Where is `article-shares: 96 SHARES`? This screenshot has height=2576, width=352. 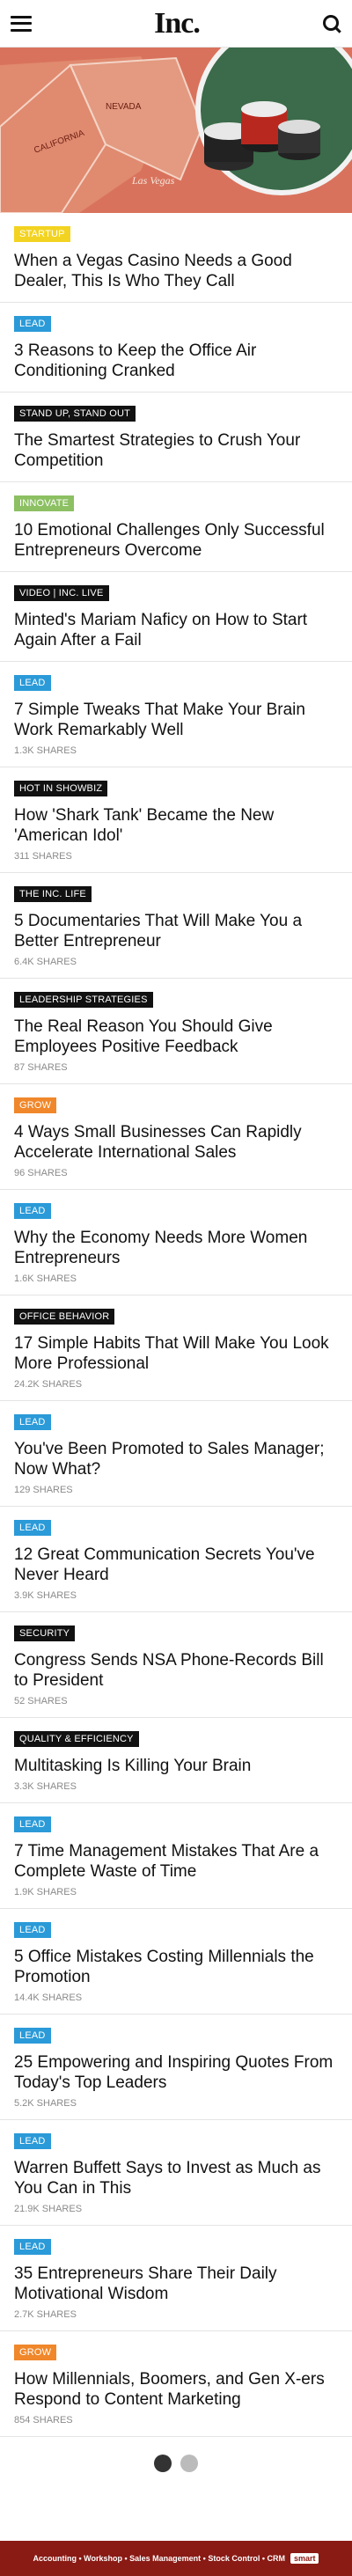 article-shares: 96 SHARES is located at coordinates (41, 1173).